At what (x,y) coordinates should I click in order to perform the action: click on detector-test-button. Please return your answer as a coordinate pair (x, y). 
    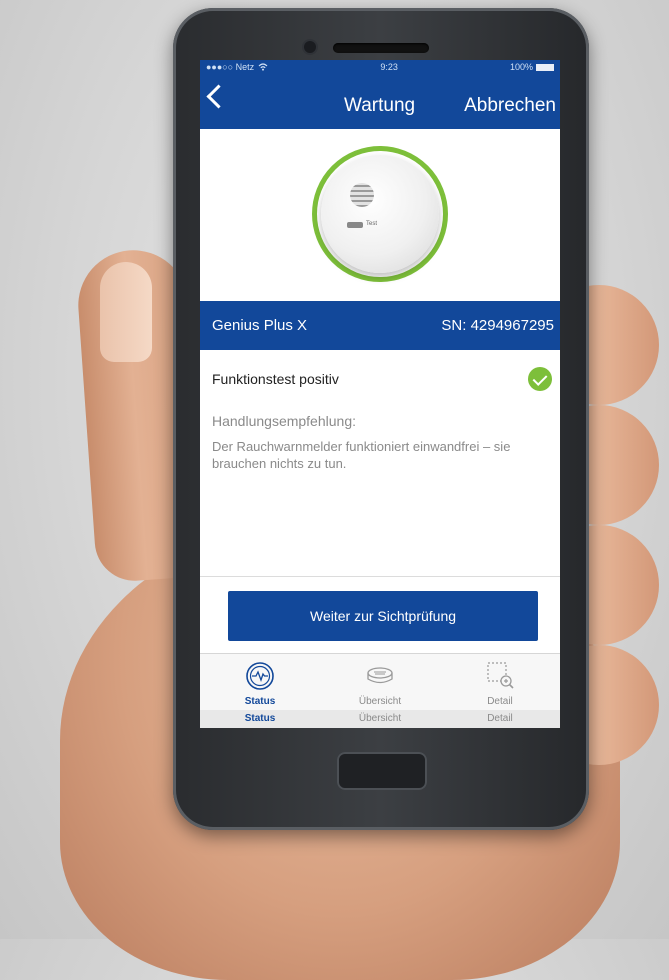
    Looking at the image, I should click on (355, 225).